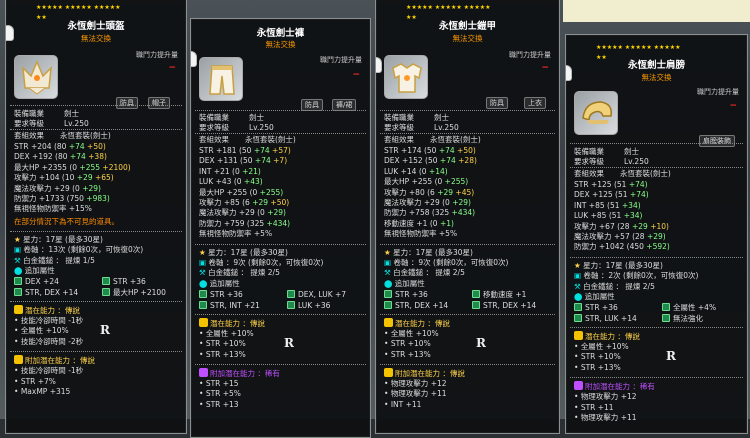 Image resolution: width=750 pixels, height=438 pixels. What do you see at coordinates (49, 320) in the screenshot?
I see `potential-line: • 技能冷卻時間 -1秒` at bounding box center [49, 320].